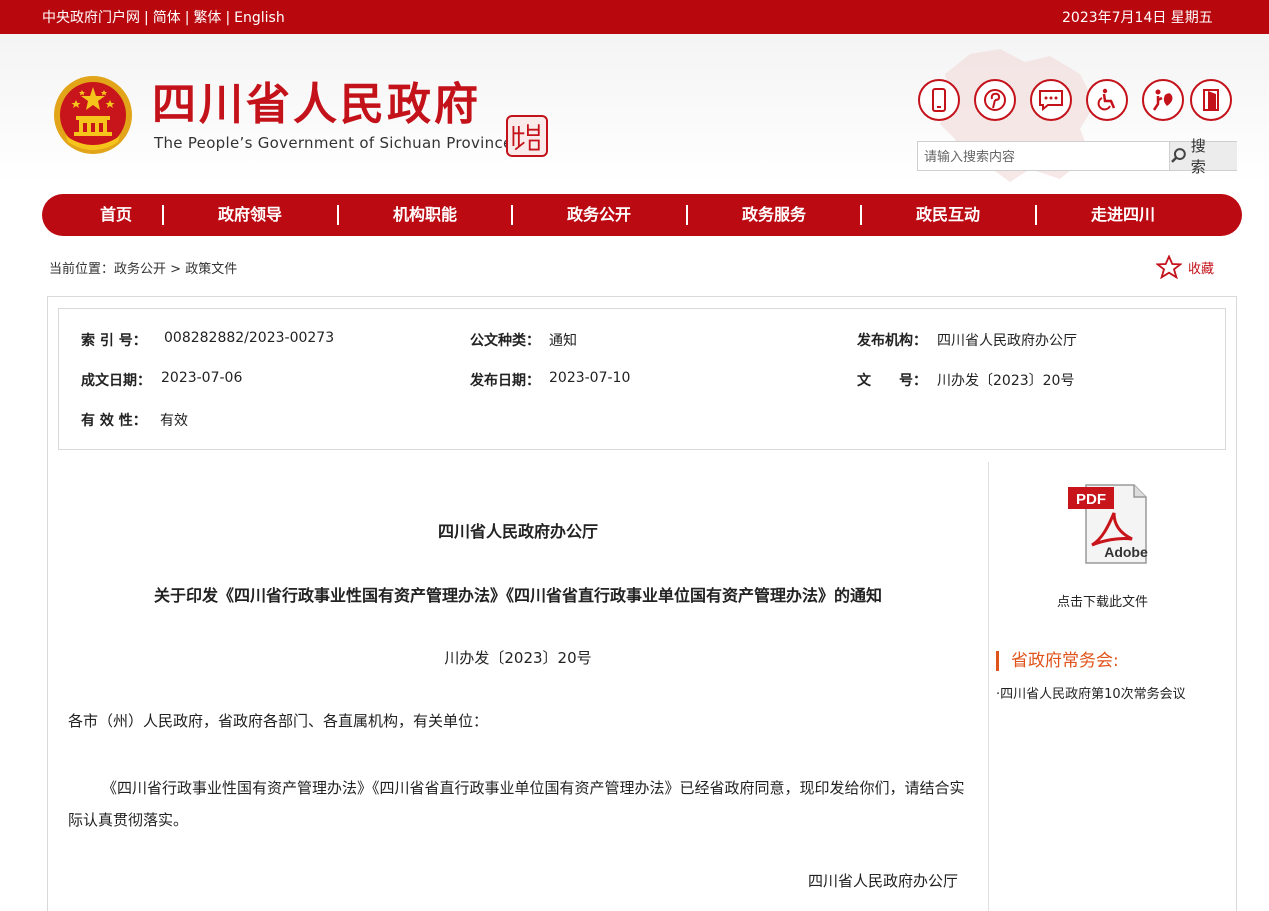 The image size is (1269, 911). Describe the element at coordinates (202, 378) in the screenshot. I see `created-date-value: 2023-07-06` at that location.